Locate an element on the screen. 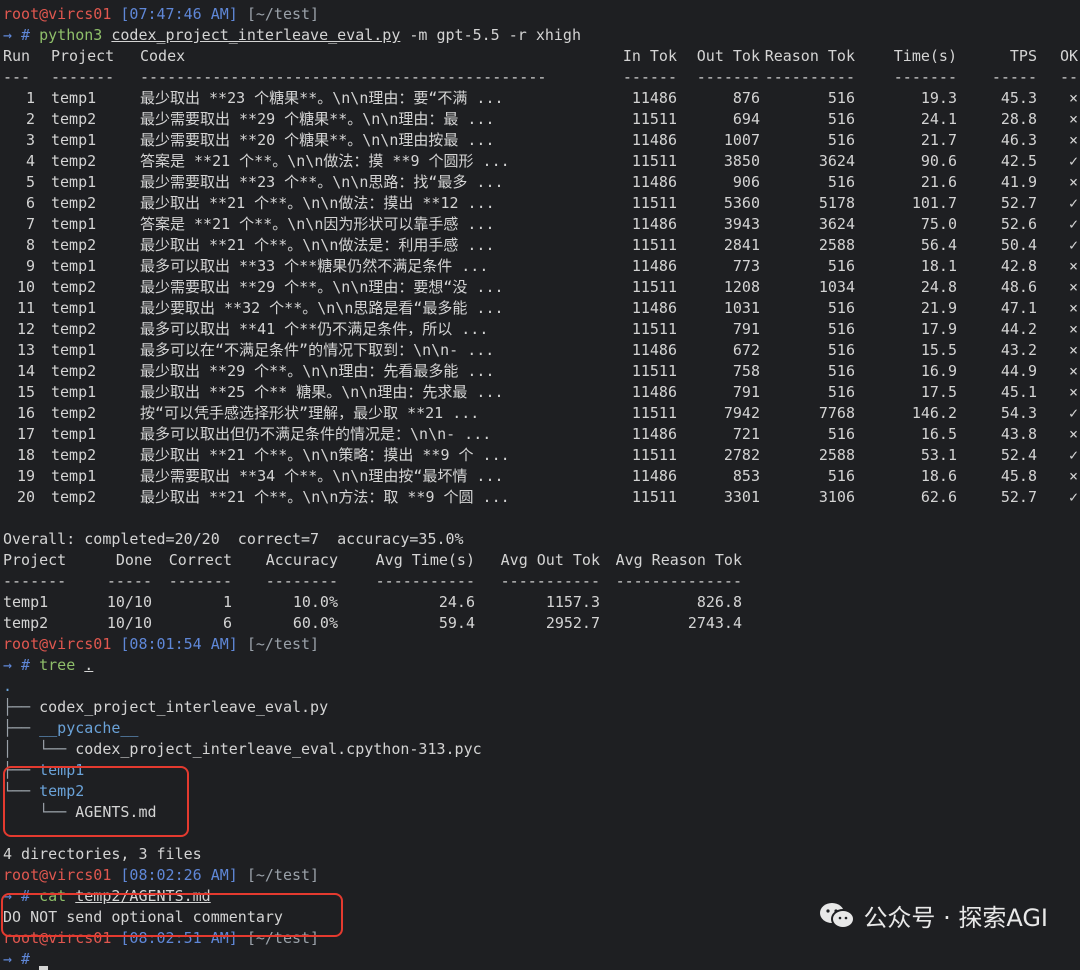 The image size is (1080, 970). table-cell: 28.8 is located at coordinates (1018, 119).